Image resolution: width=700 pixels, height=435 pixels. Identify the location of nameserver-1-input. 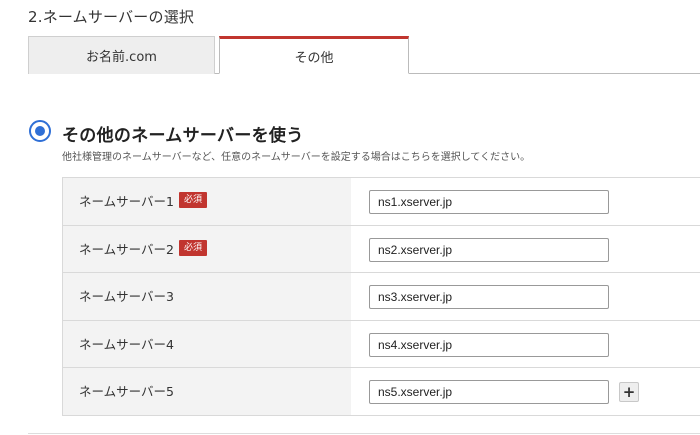
(489, 202).